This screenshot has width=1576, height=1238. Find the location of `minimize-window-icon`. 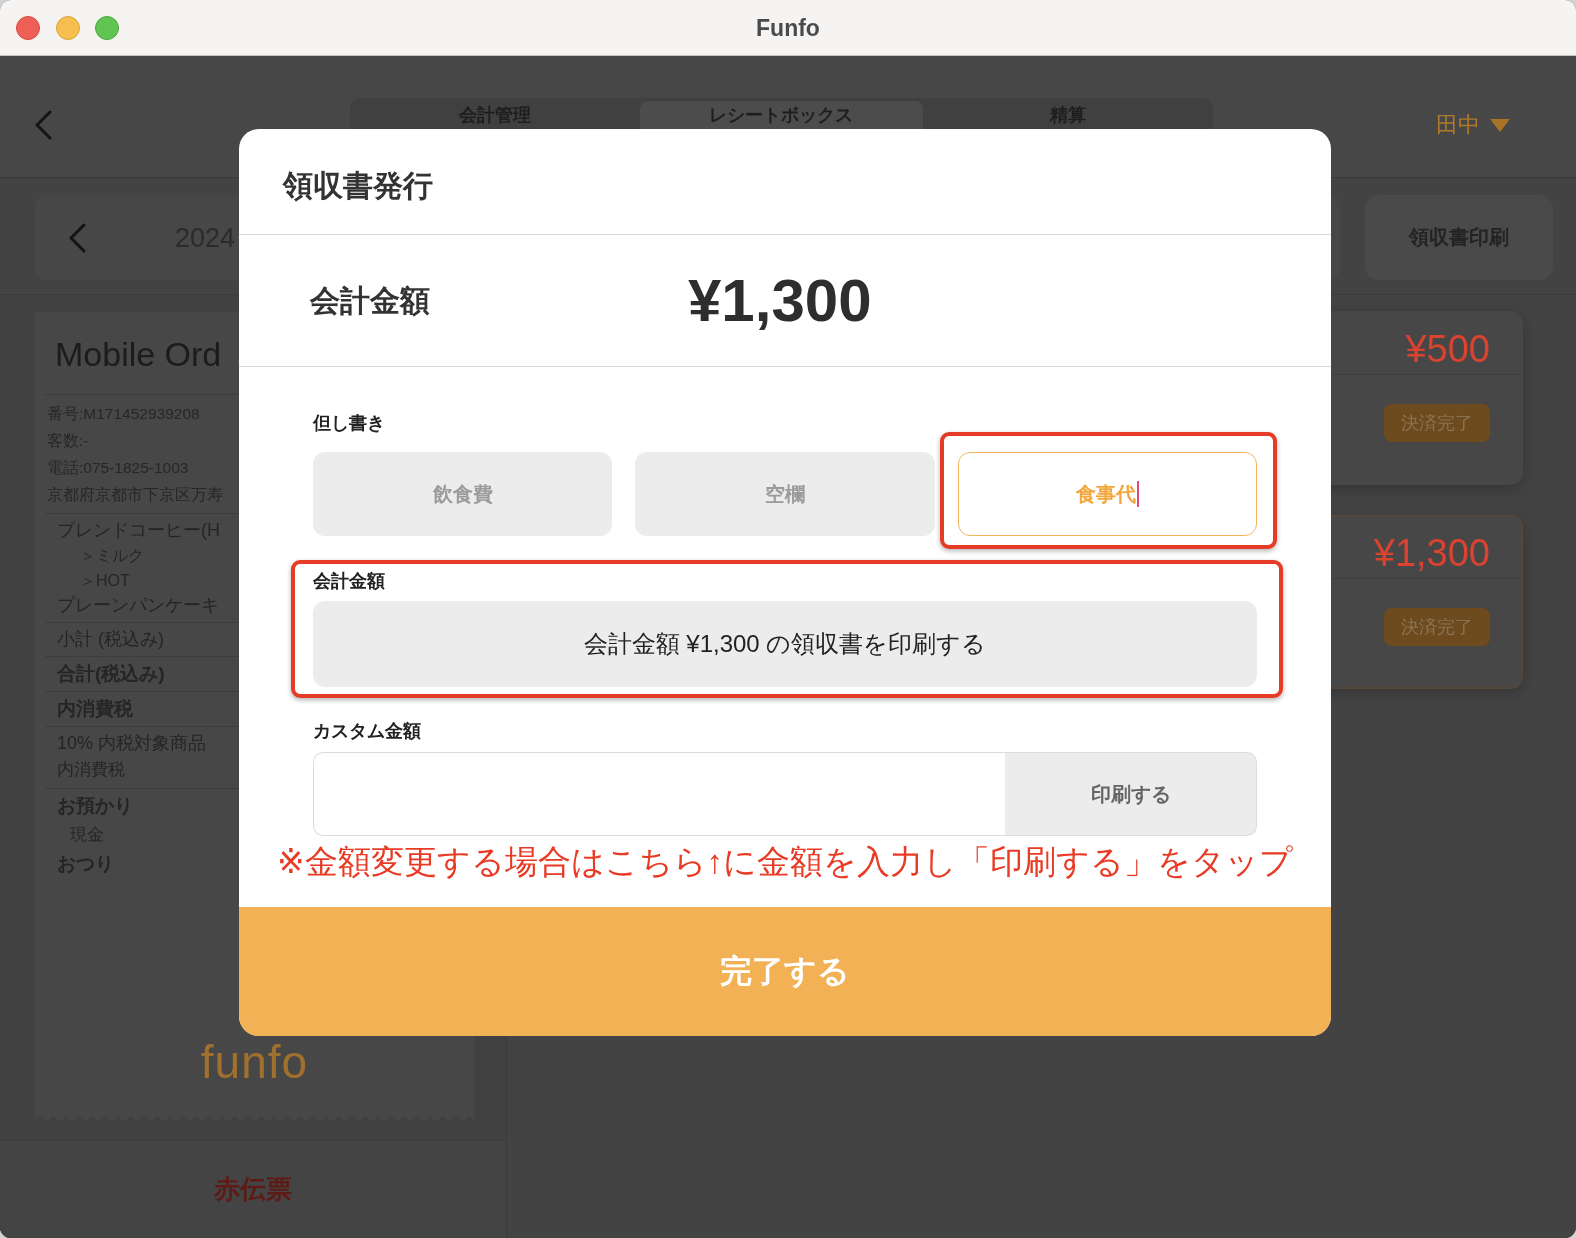

minimize-window-icon is located at coordinates (67, 27).